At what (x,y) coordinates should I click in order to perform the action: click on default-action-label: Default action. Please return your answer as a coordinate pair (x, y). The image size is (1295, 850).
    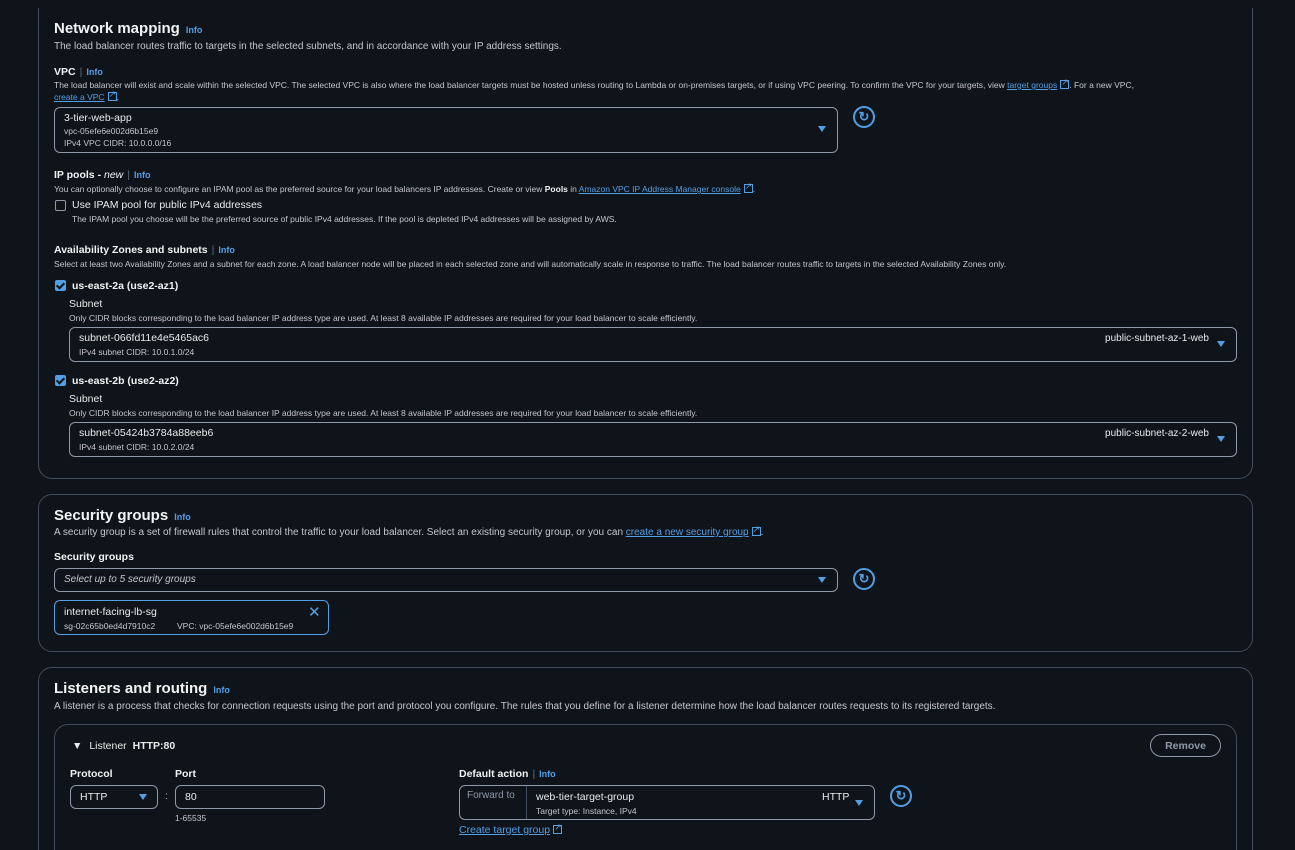
    Looking at the image, I should click on (494, 774).